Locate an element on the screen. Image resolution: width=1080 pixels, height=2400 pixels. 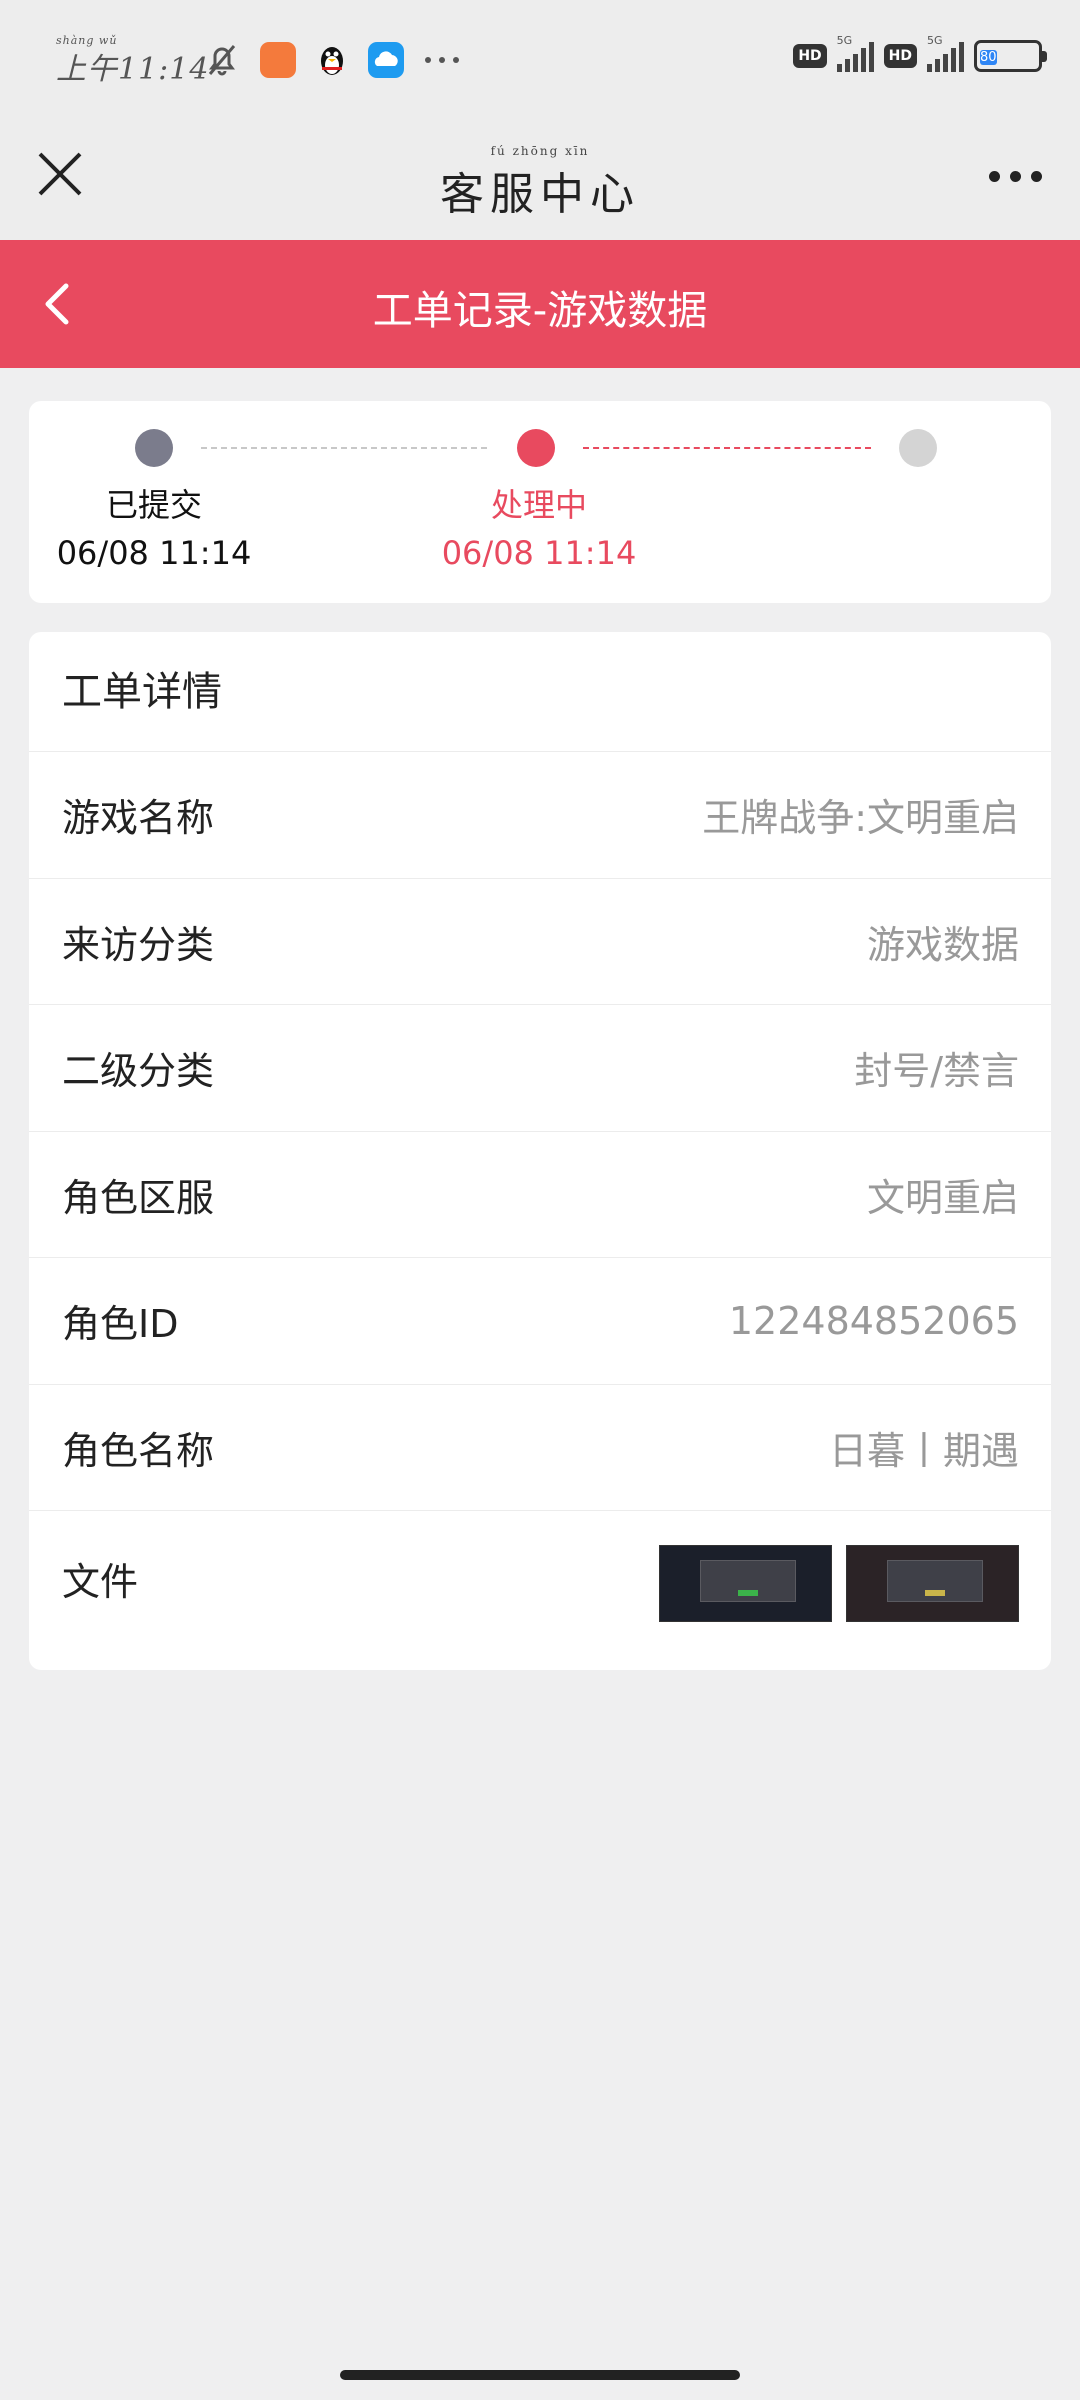
detail-row-server: 角色区服 文明重启 is located at coordinates (540, 1195).